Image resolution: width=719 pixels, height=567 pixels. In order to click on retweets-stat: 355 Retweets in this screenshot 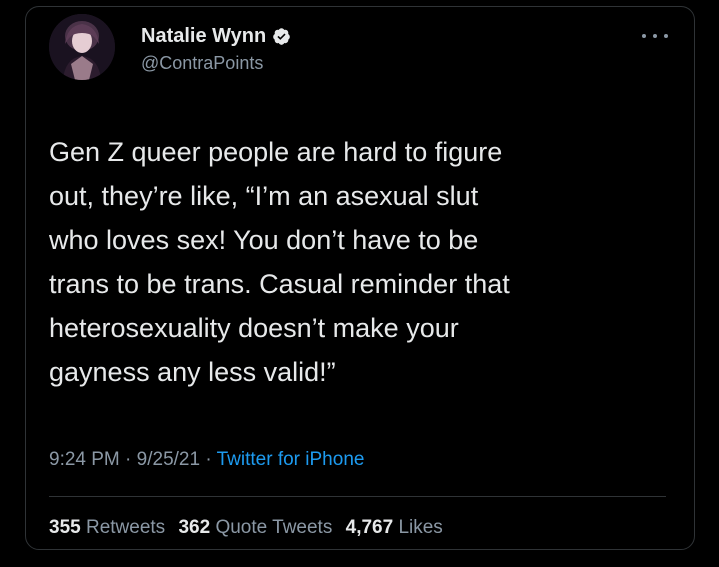, I will do `click(107, 527)`.